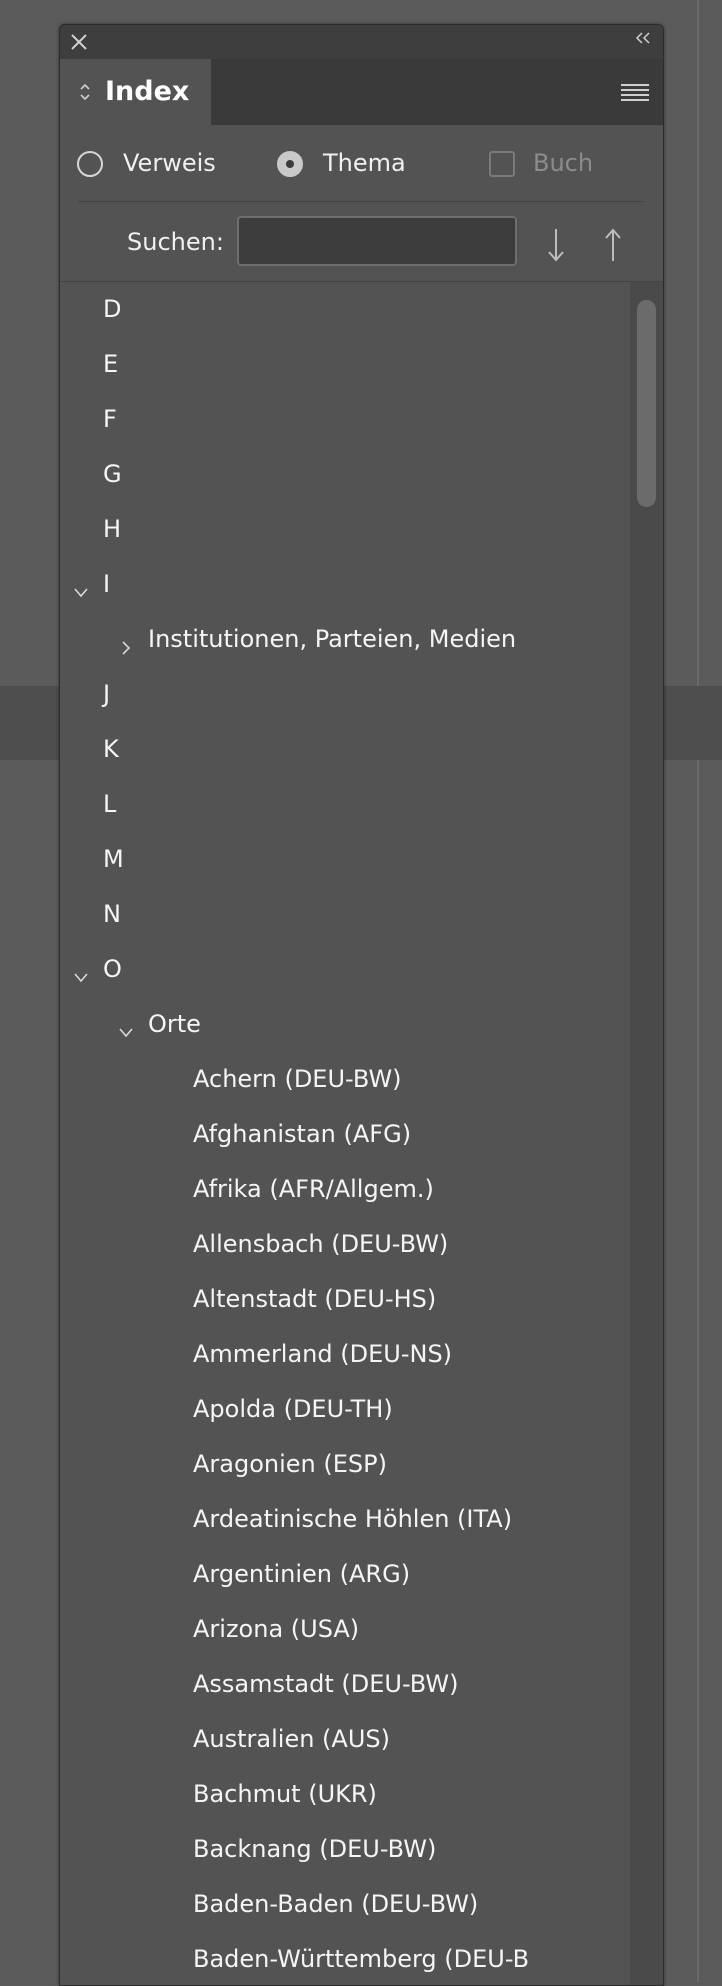 This screenshot has width=722, height=1986. What do you see at coordinates (290, 164) in the screenshot?
I see `radio-thema` at bounding box center [290, 164].